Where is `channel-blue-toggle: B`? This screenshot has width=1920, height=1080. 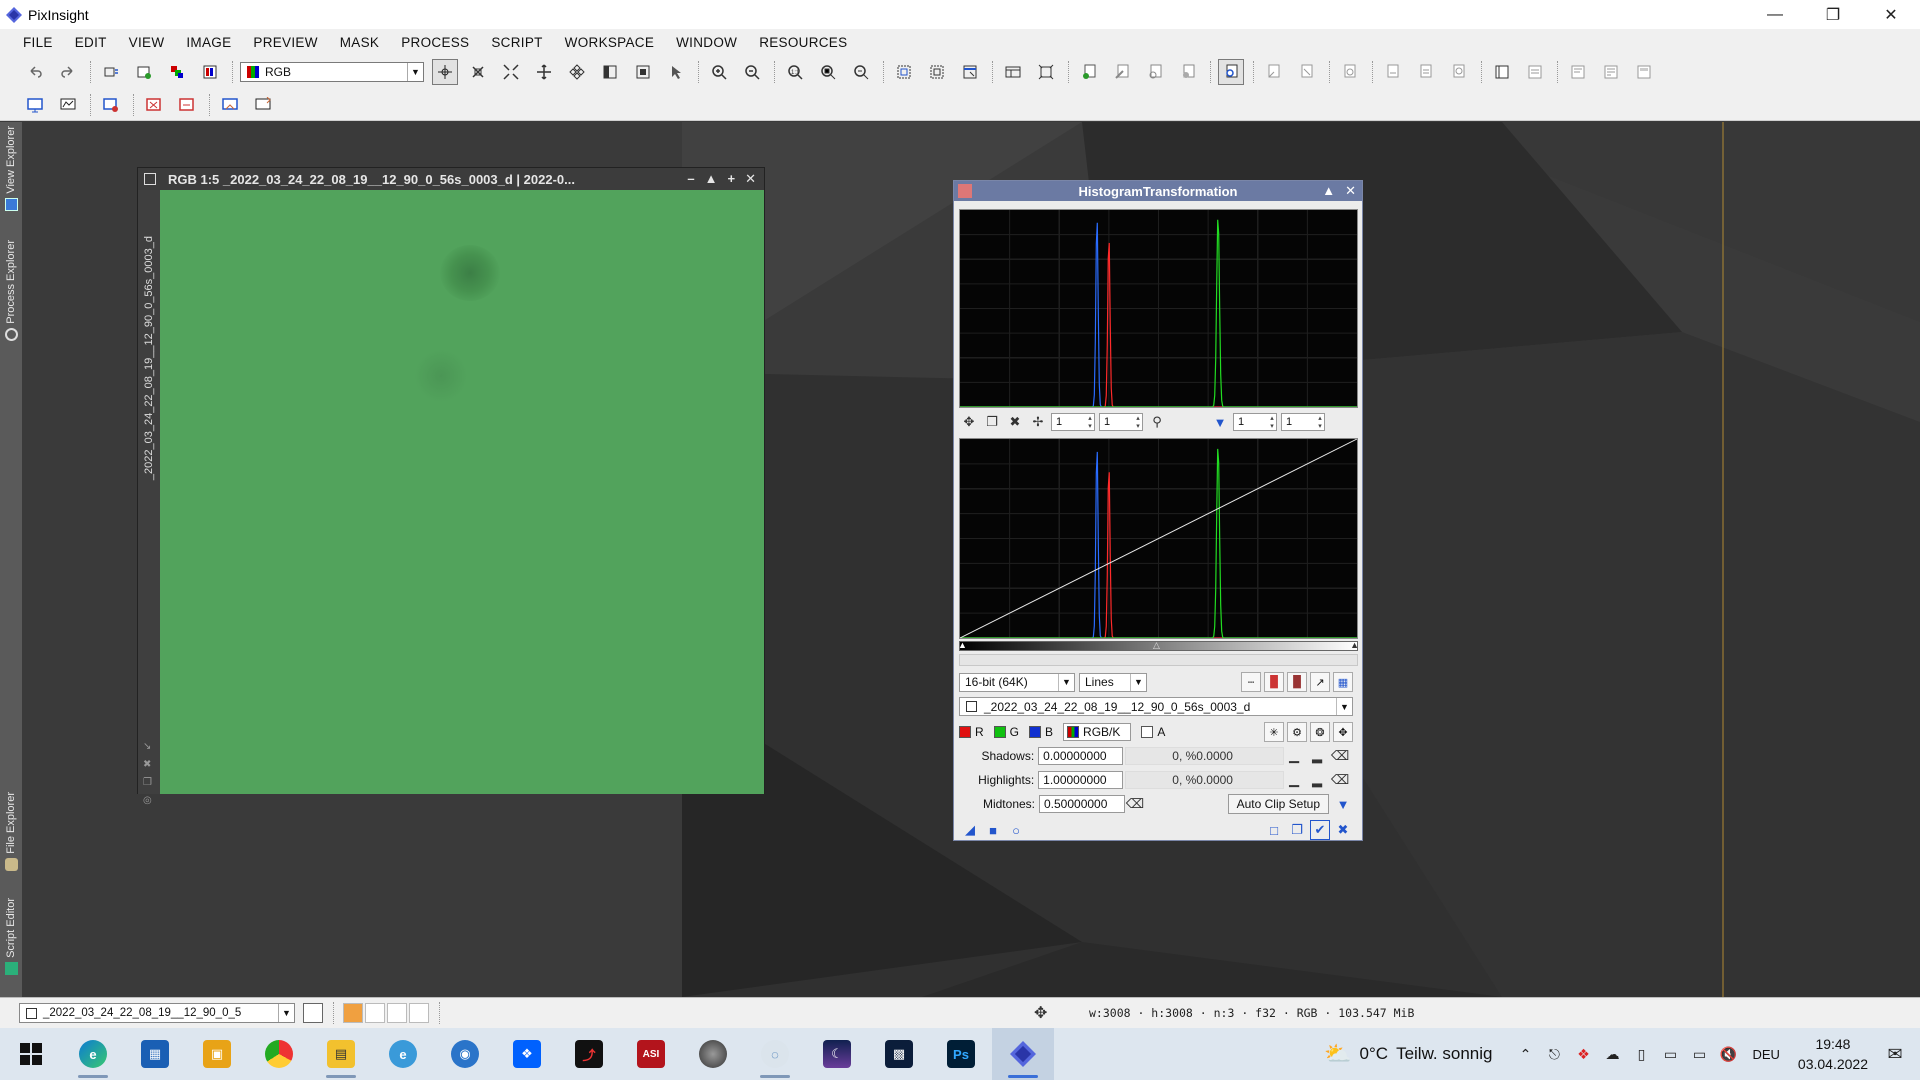 channel-blue-toggle: B is located at coordinates (1041, 732).